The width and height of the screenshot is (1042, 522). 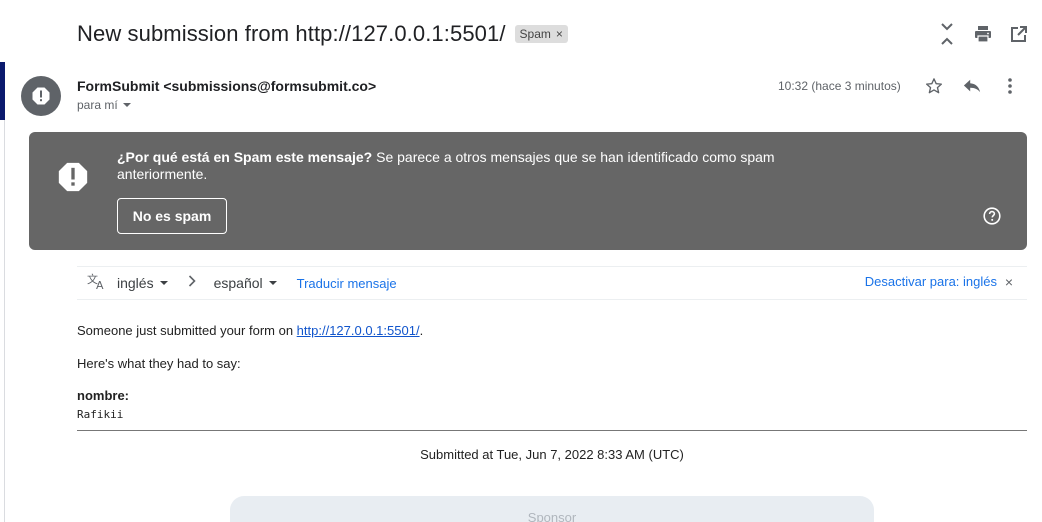 What do you see at coordinates (347, 283) in the screenshot?
I see `translate-message-link: Traducir mensaje` at bounding box center [347, 283].